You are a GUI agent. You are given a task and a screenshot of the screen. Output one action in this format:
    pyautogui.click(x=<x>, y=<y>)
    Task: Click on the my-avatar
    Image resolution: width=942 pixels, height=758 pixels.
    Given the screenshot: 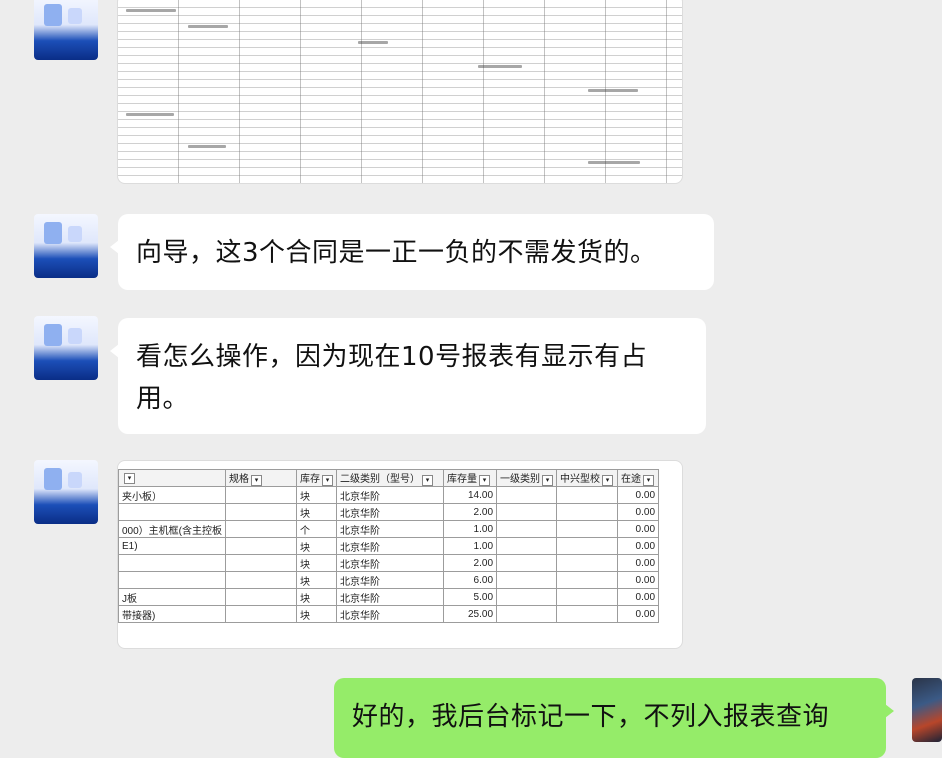 What is the action you would take?
    pyautogui.click(x=927, y=710)
    